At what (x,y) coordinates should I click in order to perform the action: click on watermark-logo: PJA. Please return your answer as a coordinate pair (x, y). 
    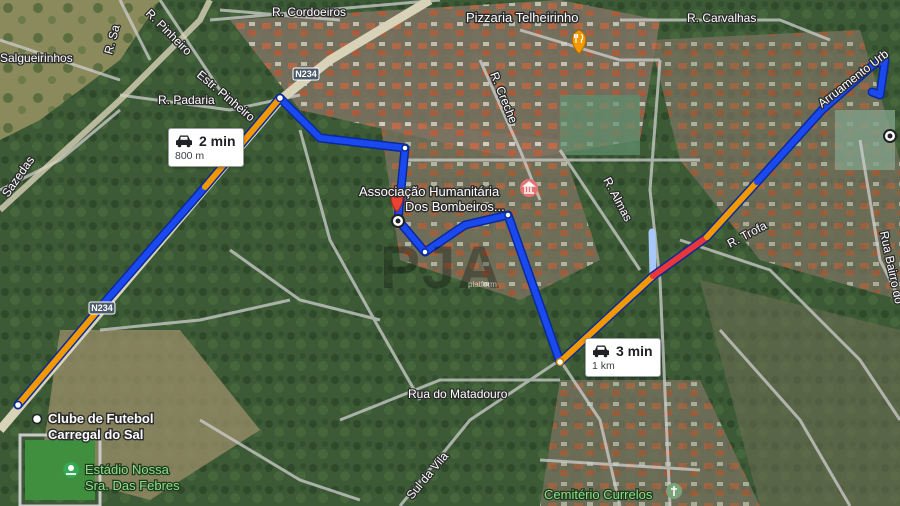
    Looking at the image, I should click on (441, 267).